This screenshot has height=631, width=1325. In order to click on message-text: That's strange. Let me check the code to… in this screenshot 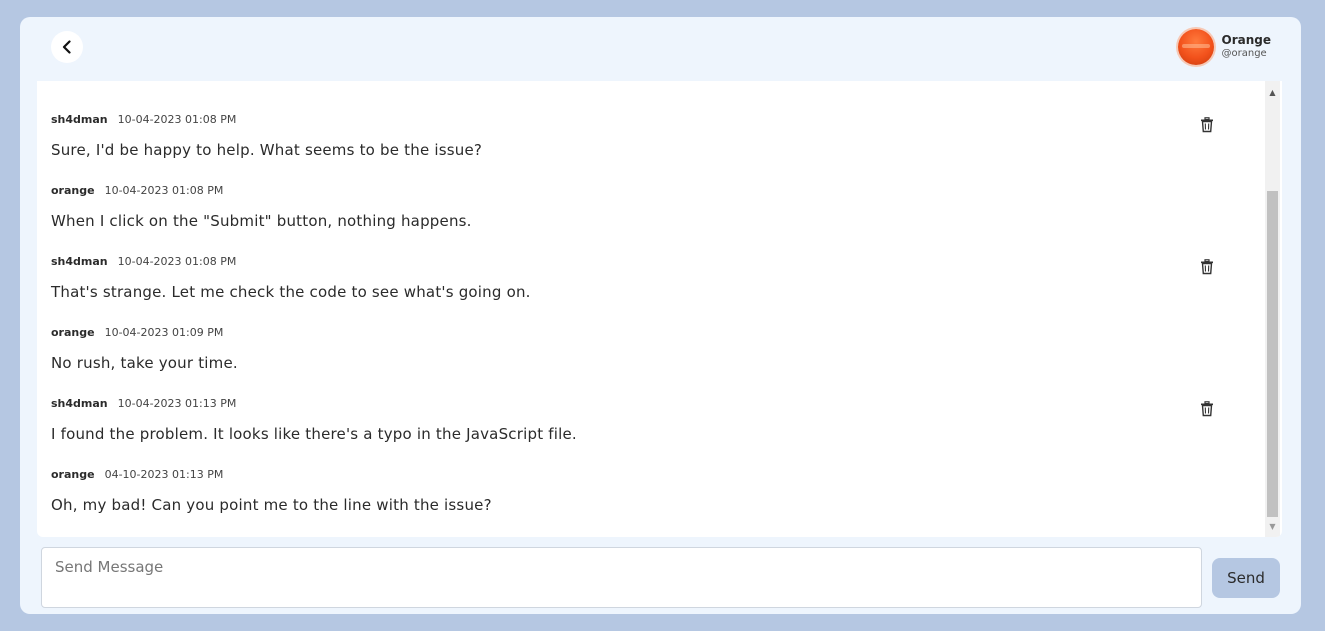, I will do `click(291, 292)`.